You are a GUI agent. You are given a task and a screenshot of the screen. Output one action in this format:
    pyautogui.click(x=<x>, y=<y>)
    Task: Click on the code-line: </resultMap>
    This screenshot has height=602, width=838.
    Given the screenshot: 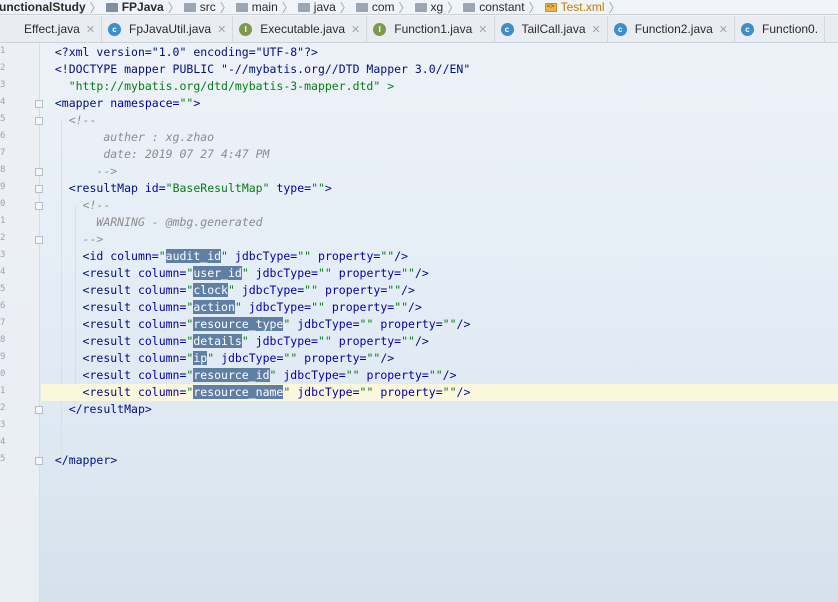 What is the action you would take?
    pyautogui.click(x=110, y=409)
    